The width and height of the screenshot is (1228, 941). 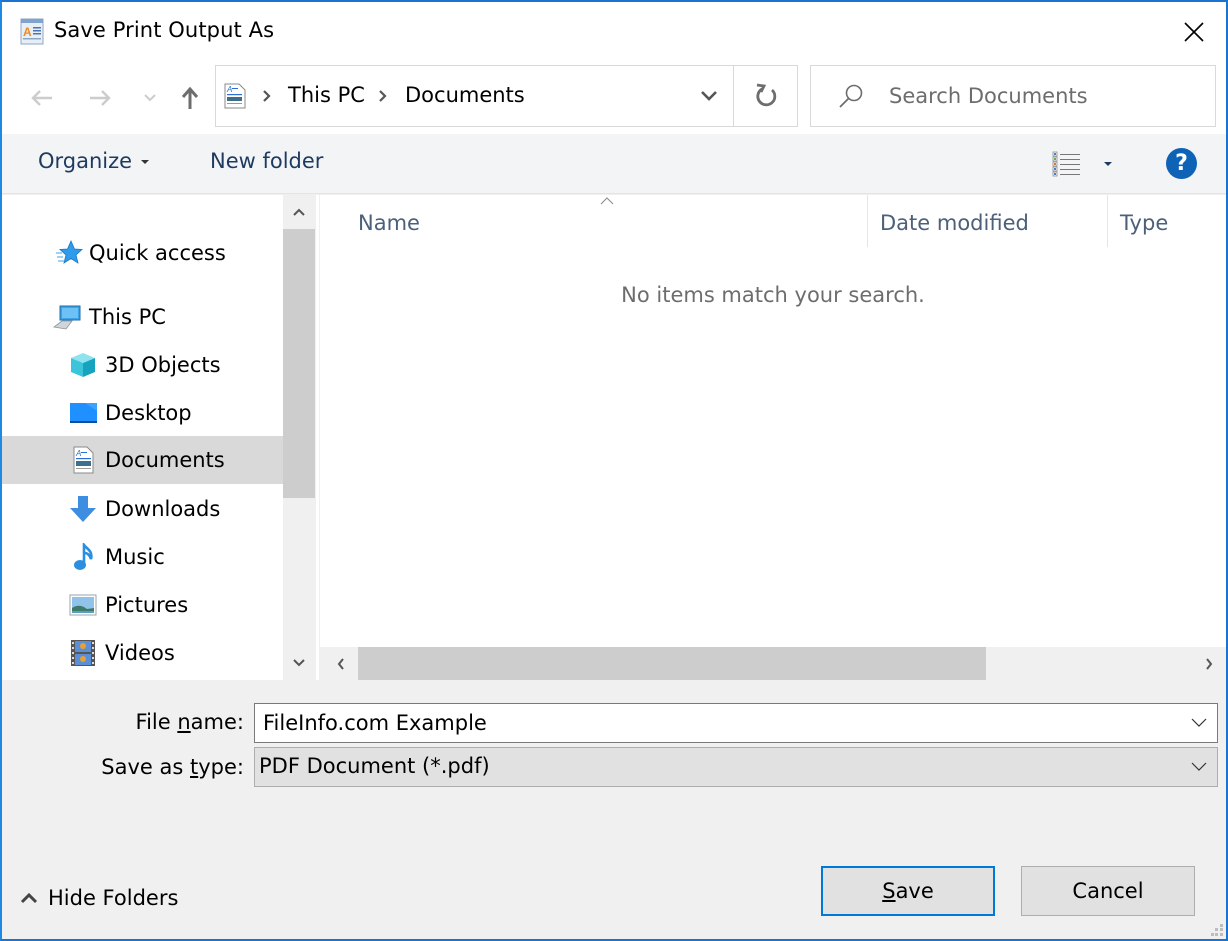 What do you see at coordinates (465, 95) in the screenshot?
I see `breadcrumb-documents: Documents` at bounding box center [465, 95].